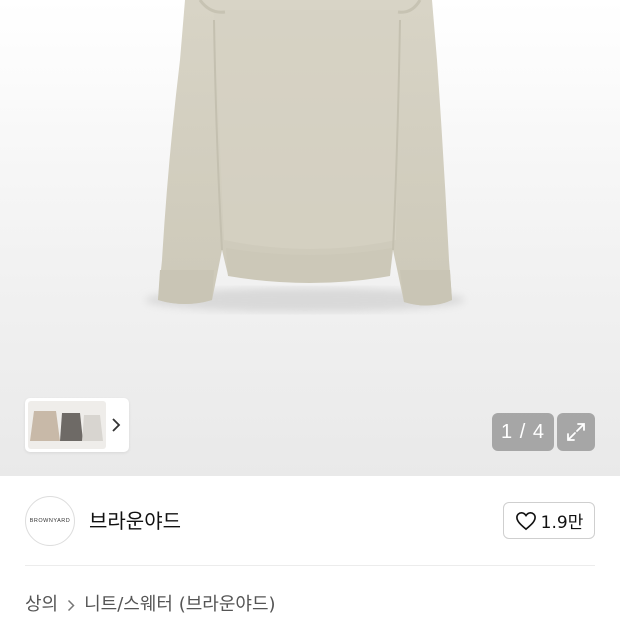 The image size is (620, 620). I want to click on like-button: 1.9만, so click(549, 520).